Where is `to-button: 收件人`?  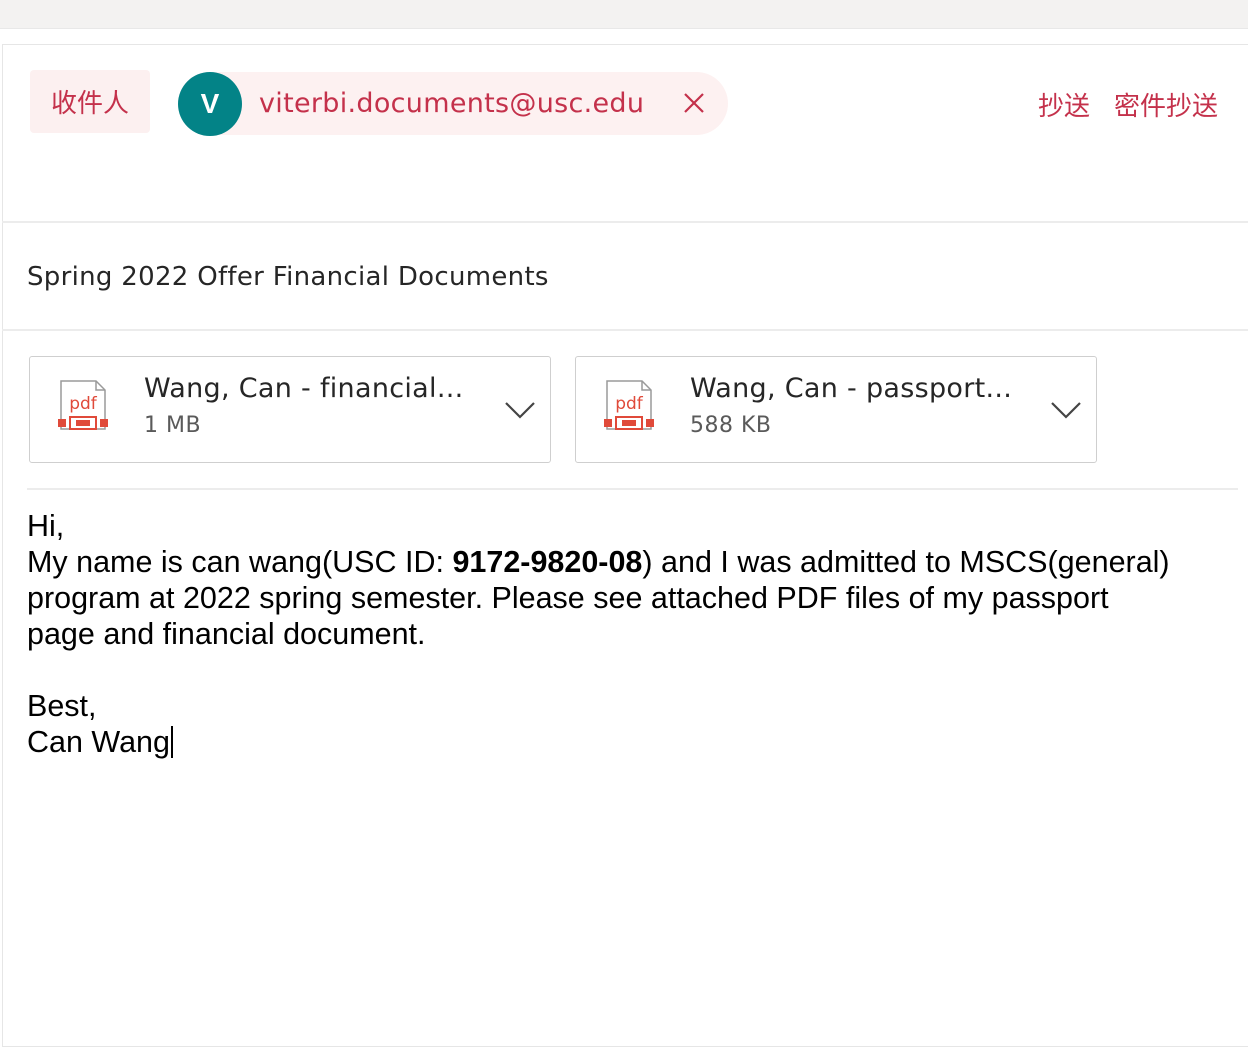 to-button: 收件人 is located at coordinates (90, 101).